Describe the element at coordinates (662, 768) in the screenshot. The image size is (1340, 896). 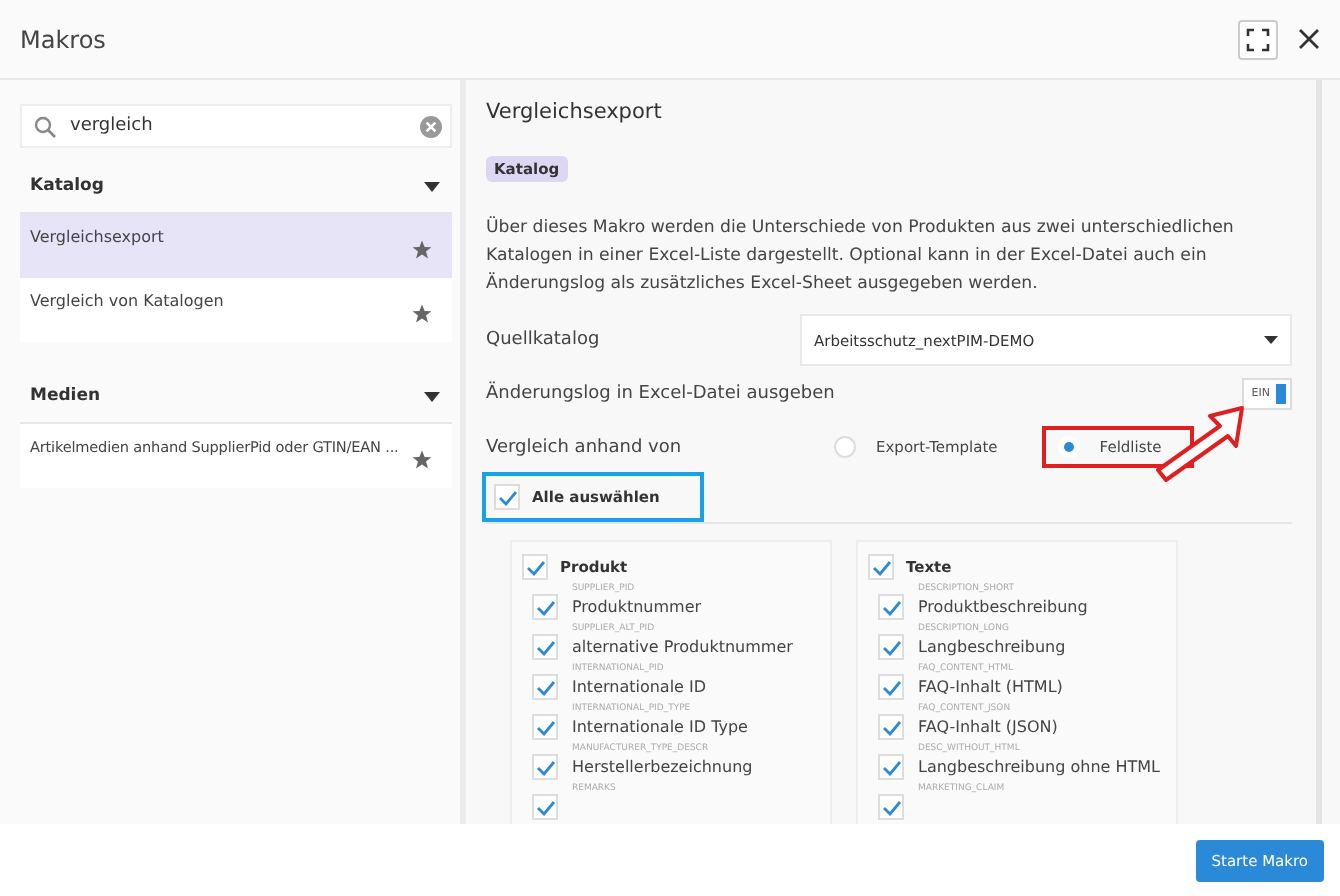
I see `field-name: Herstellerbezeichnung` at that location.